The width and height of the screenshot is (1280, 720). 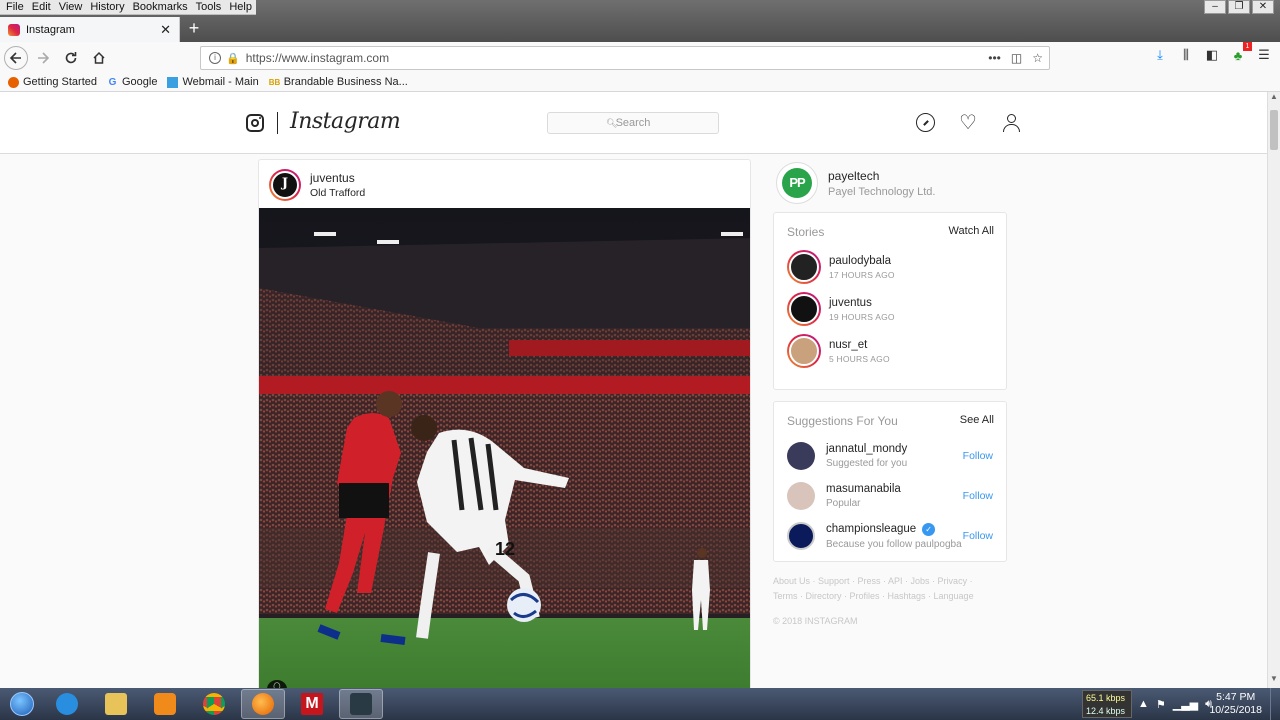 What do you see at coordinates (1263, 7) in the screenshot?
I see `close-window-button: ✕` at bounding box center [1263, 7].